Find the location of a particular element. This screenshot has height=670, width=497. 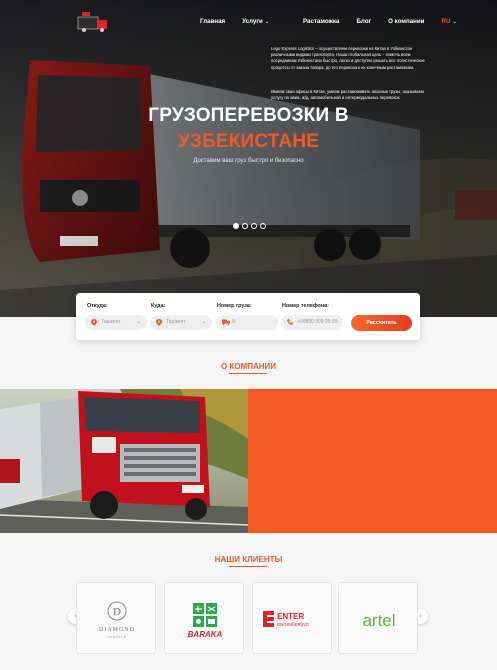

enter-engineering-logo: ENTER ENGINEERING is located at coordinates (286, 619).